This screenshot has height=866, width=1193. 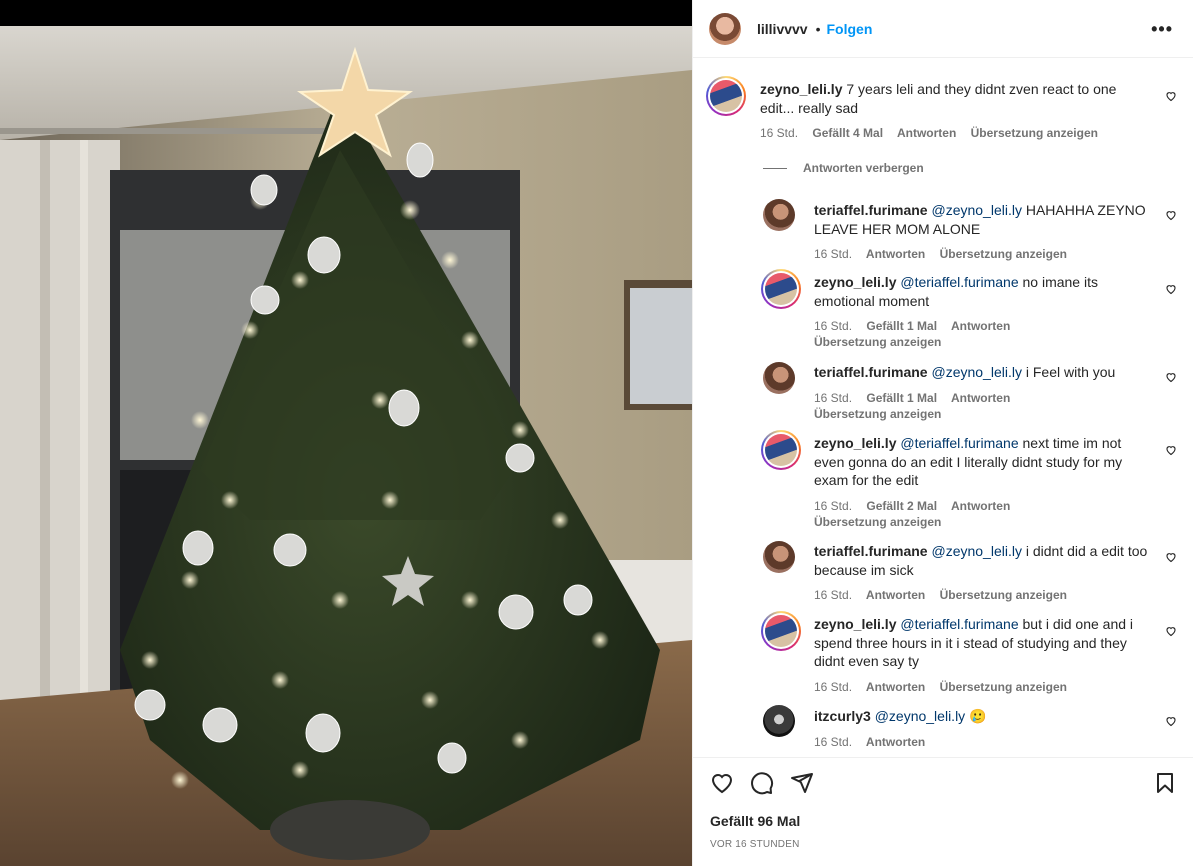 I want to click on comment-likes: Gefällt 4 Mal, so click(x=847, y=133).